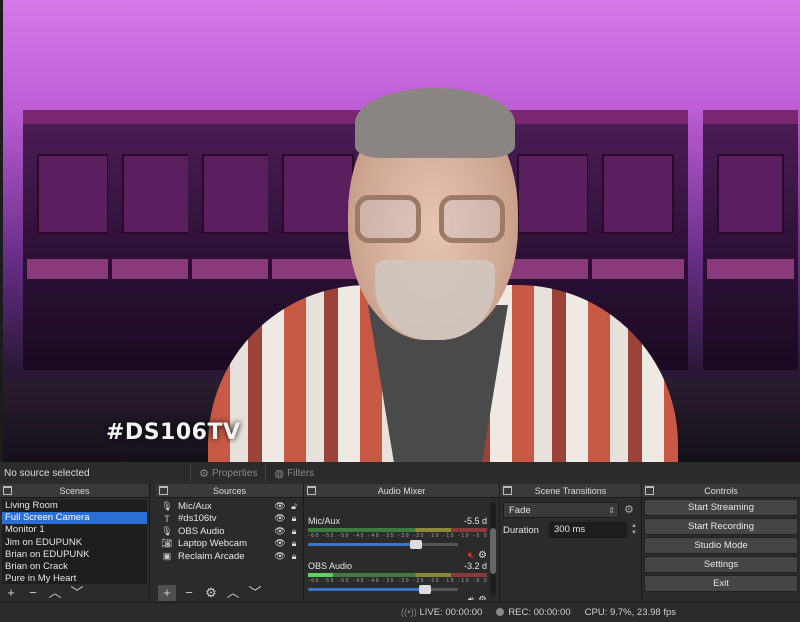 The image size is (800, 622). Describe the element at coordinates (721, 526) in the screenshot. I see `start-recording-button: Start Recording` at that location.